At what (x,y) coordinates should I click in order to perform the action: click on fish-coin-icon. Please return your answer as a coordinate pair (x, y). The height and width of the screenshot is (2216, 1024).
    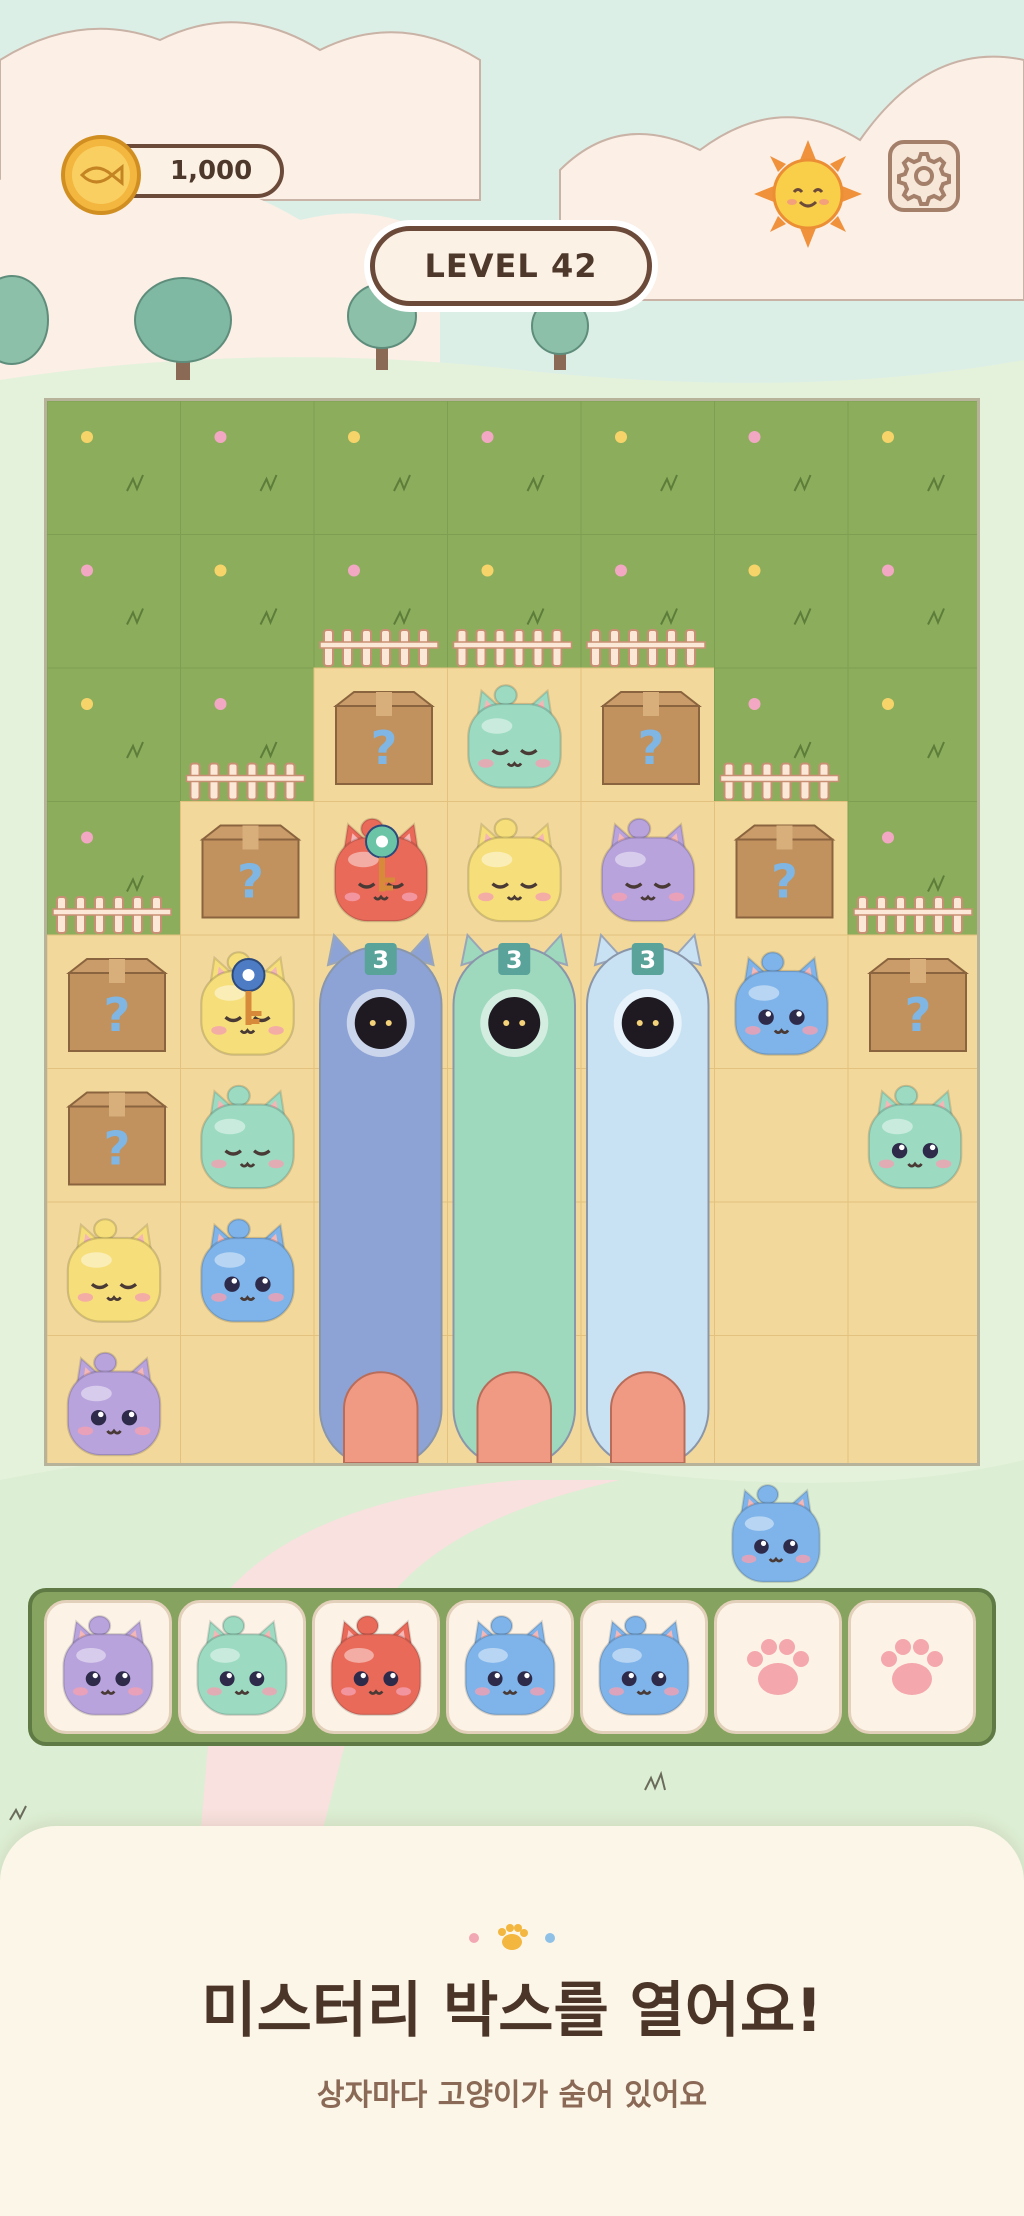
    Looking at the image, I should click on (101, 175).